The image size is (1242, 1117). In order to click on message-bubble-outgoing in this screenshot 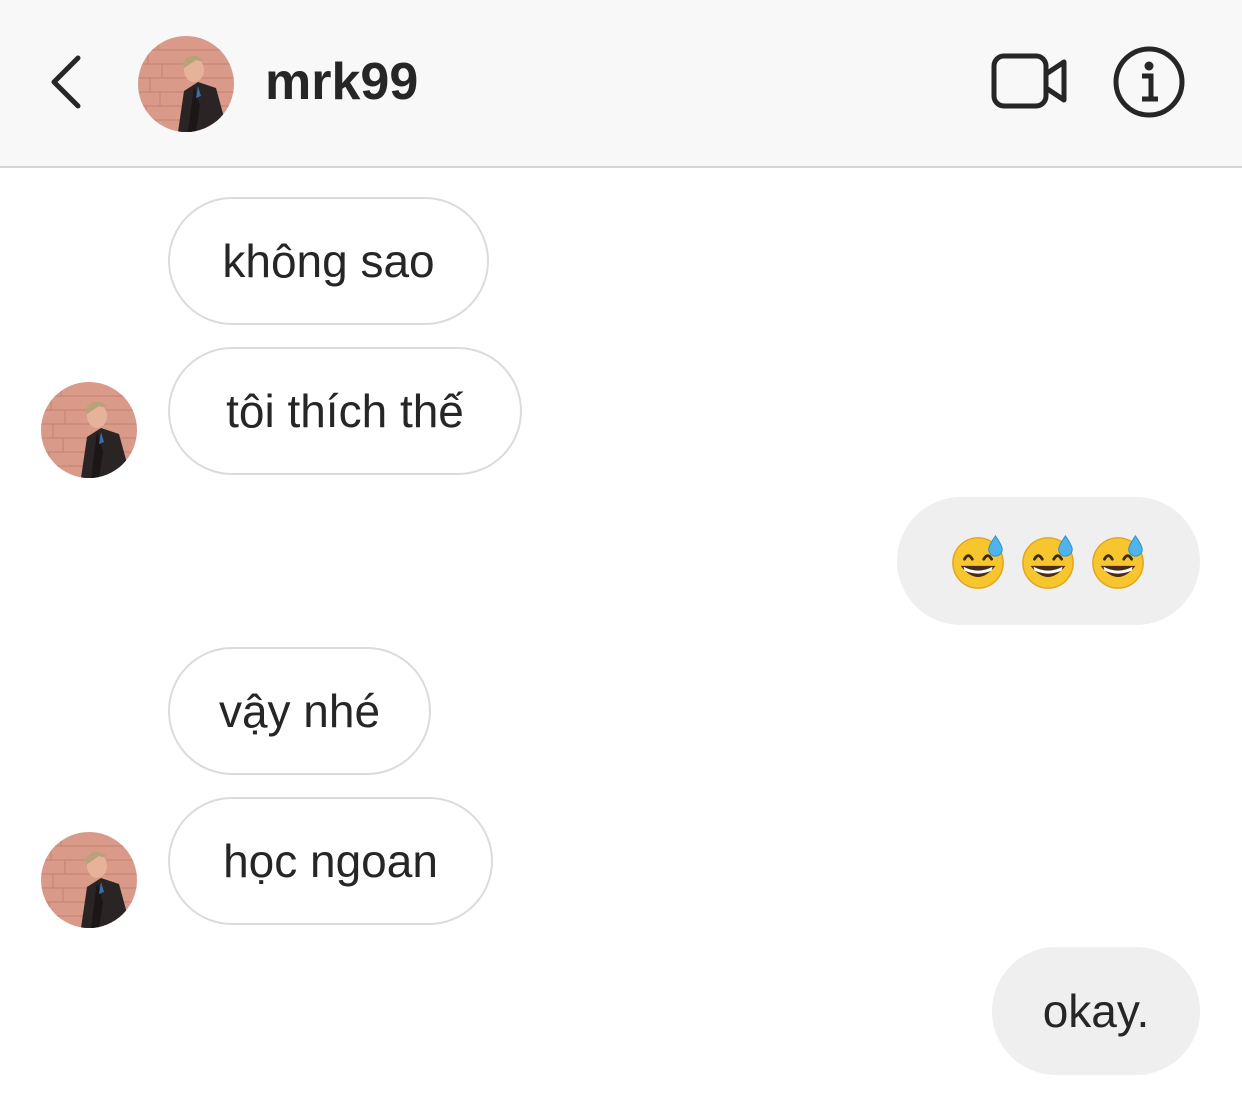, I will do `click(1048, 561)`.